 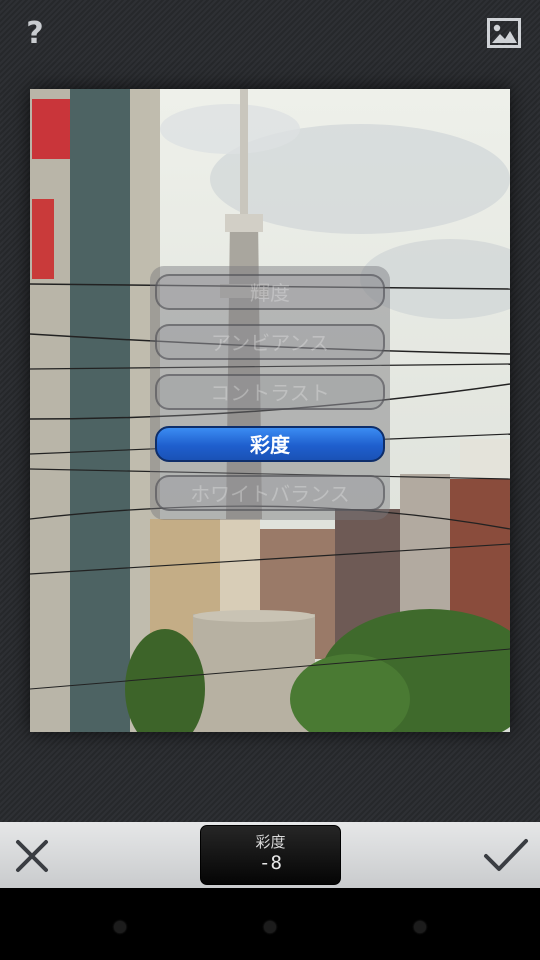 I want to click on adjustment-value-display: 彩度 -8, so click(x=270, y=855).